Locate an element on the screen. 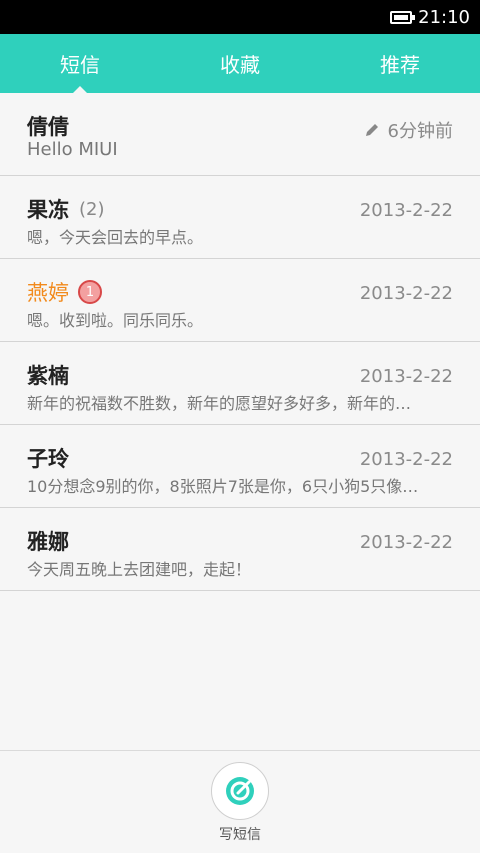 The width and height of the screenshot is (480, 853). name-line: 雅娜 is located at coordinates (48, 541).